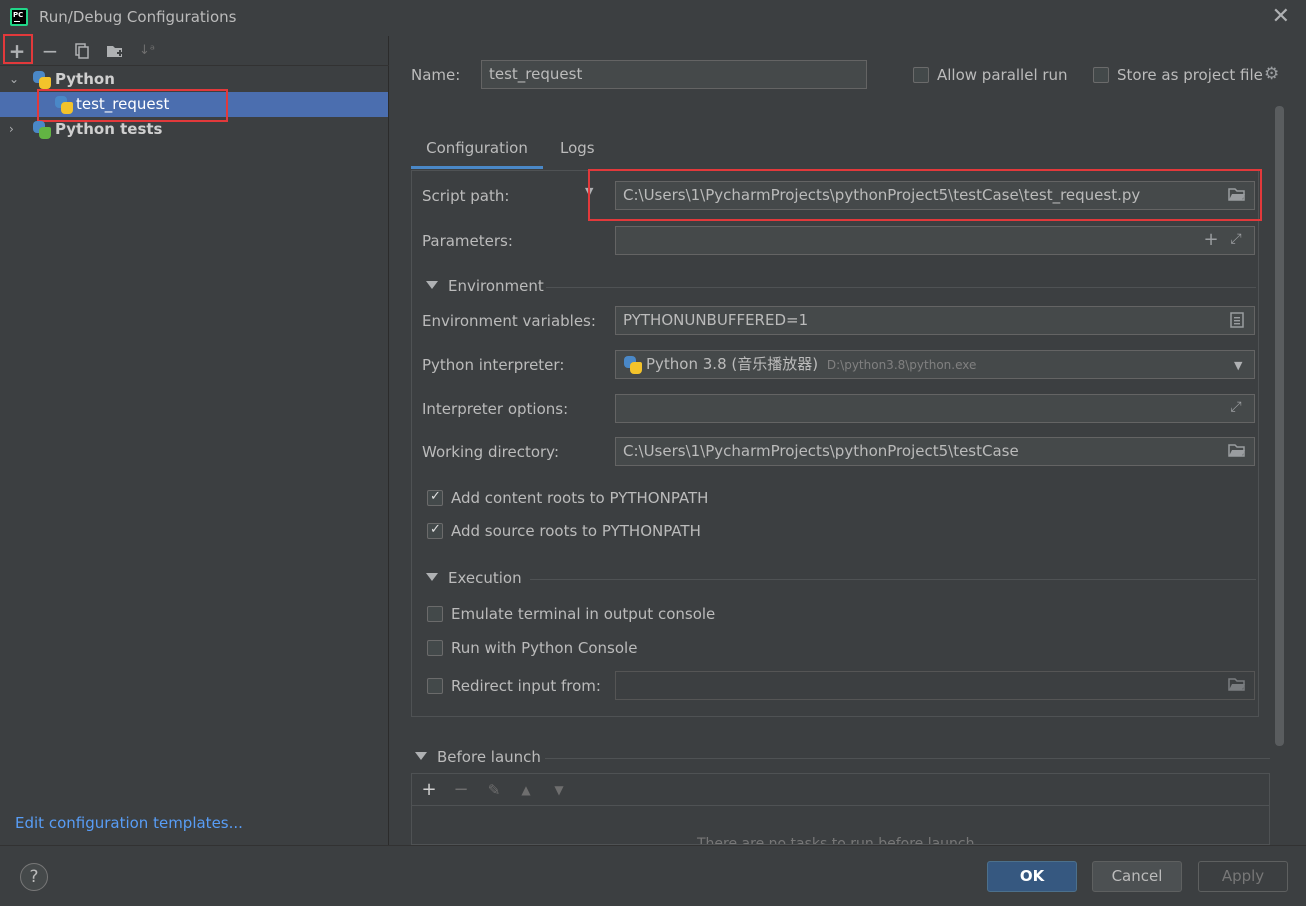 This screenshot has height=906, width=1306. What do you see at coordinates (1137, 876) in the screenshot?
I see `cancel-button: Cancel` at bounding box center [1137, 876].